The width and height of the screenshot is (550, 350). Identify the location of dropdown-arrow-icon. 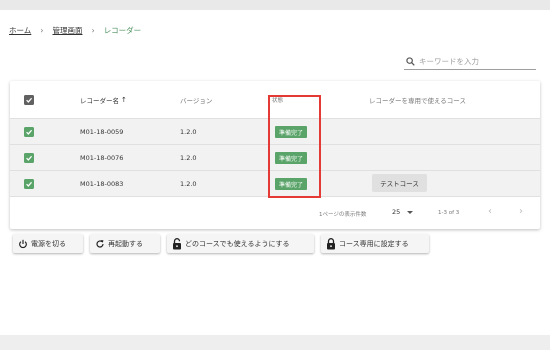
(410, 212).